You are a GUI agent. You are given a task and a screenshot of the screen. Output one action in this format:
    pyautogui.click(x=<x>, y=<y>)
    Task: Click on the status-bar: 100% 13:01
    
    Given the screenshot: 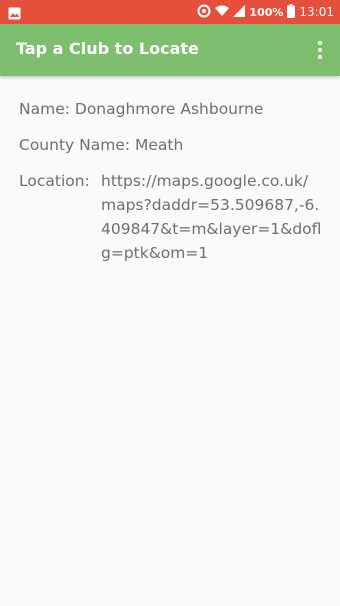 What is the action you would take?
    pyautogui.click(x=170, y=12)
    